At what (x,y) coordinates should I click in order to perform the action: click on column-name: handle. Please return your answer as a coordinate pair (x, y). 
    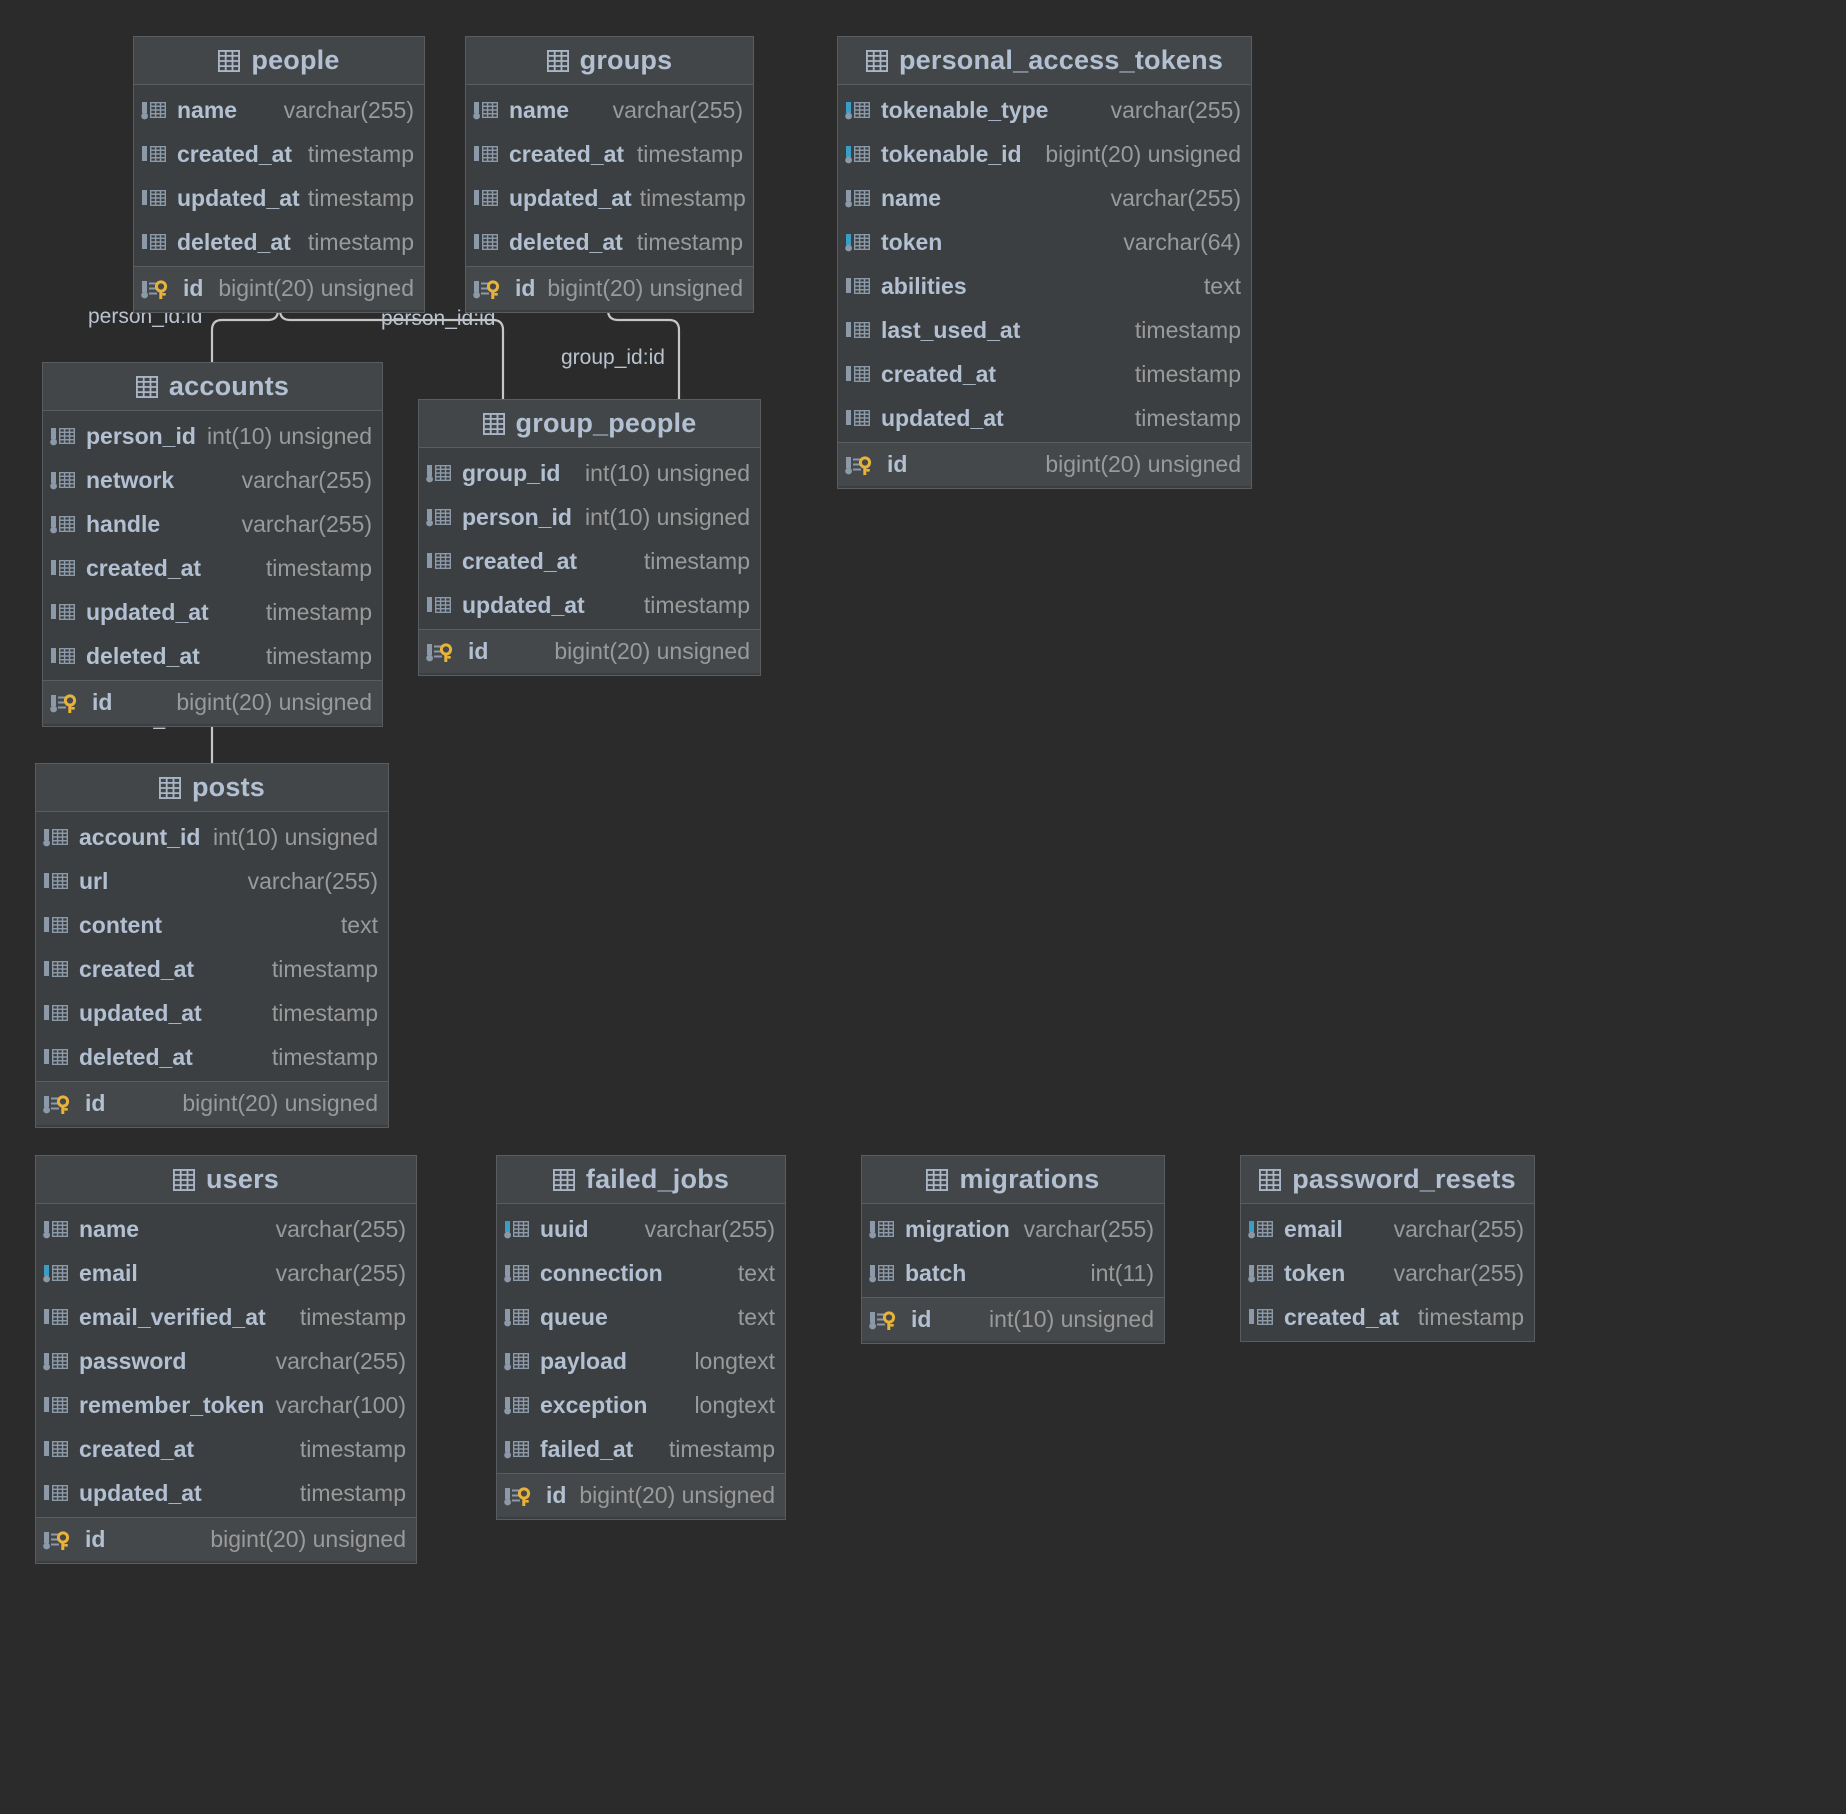
    Looking at the image, I should click on (123, 523).